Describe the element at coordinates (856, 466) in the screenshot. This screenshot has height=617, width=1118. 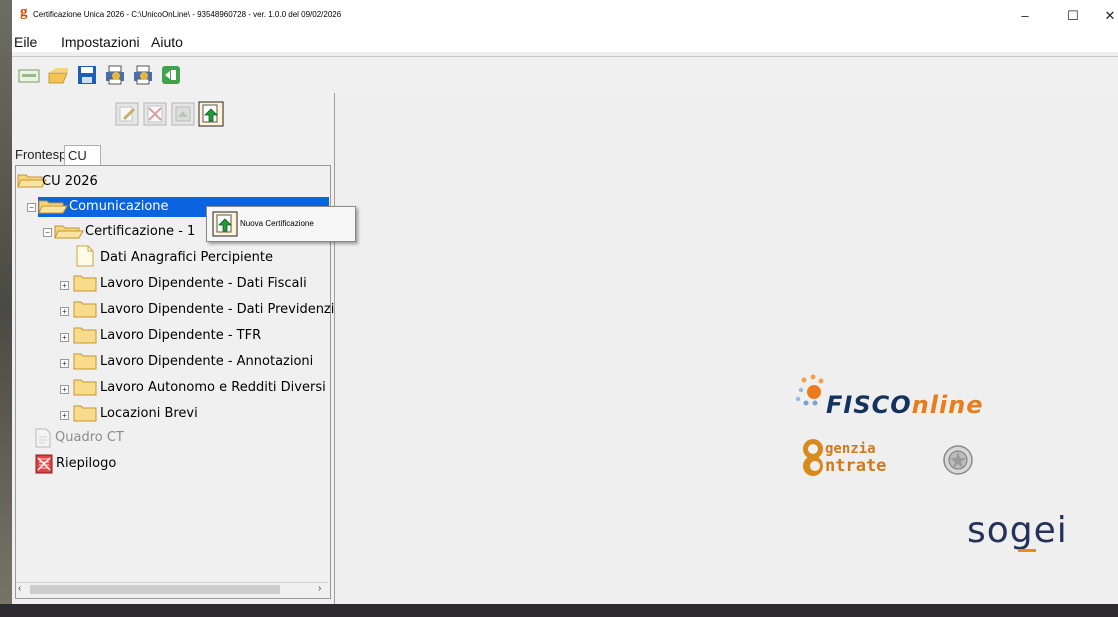
I see `entrate-text: ntrate` at that location.